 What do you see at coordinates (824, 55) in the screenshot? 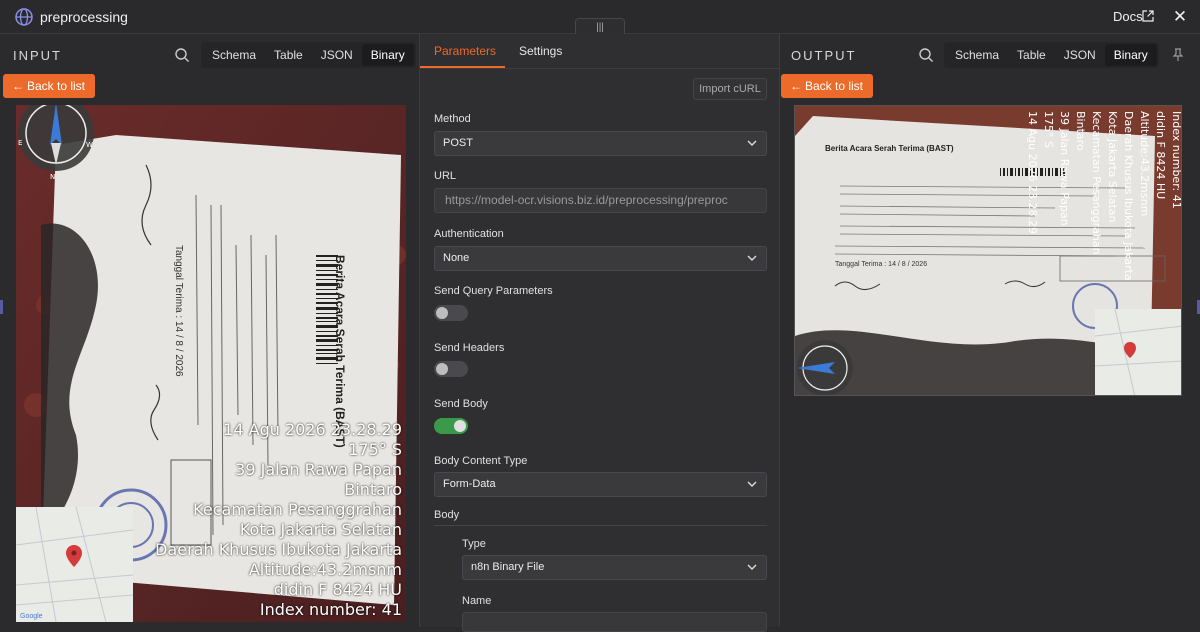
I see `output-pane-label: OUTPUT` at bounding box center [824, 55].